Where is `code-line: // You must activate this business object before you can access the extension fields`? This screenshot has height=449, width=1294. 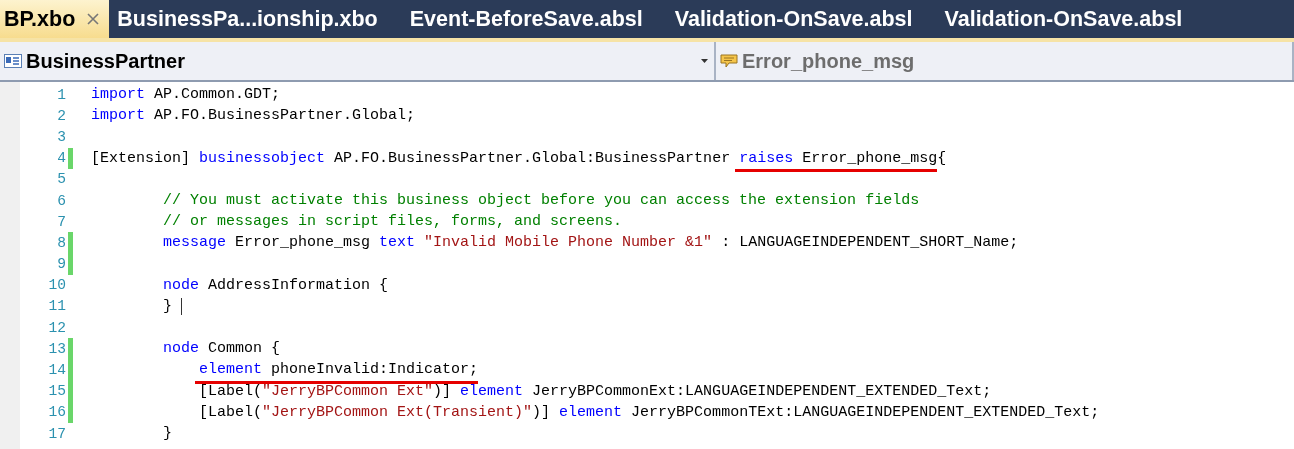
code-line: // You must activate this business object before you can access the extension fields is located at coordinates (541, 200).